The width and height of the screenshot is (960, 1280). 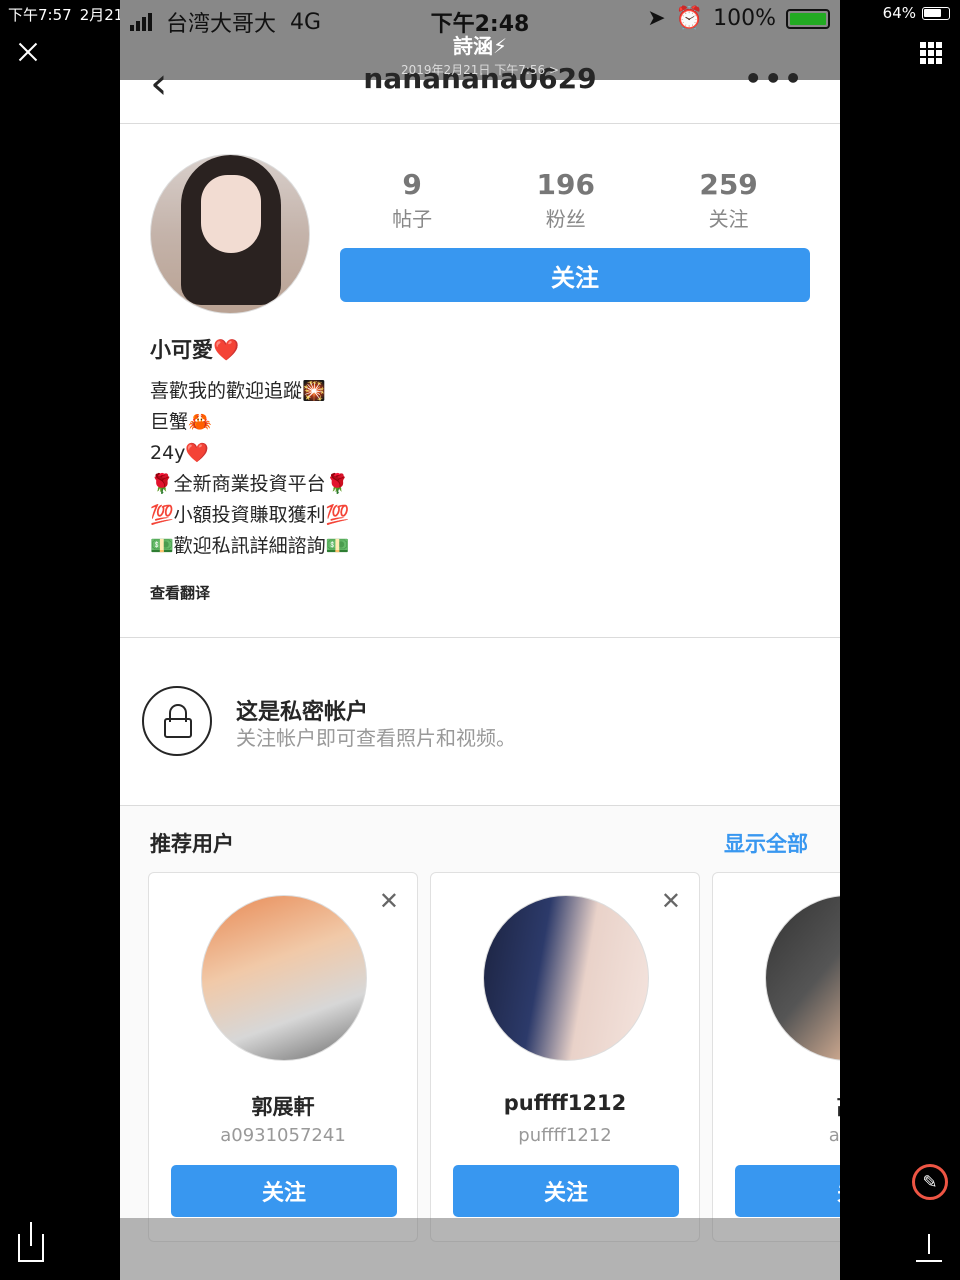 What do you see at coordinates (238, 391) in the screenshot?
I see `bio-line: 喜歡我的歡迎追蹤🎇` at bounding box center [238, 391].